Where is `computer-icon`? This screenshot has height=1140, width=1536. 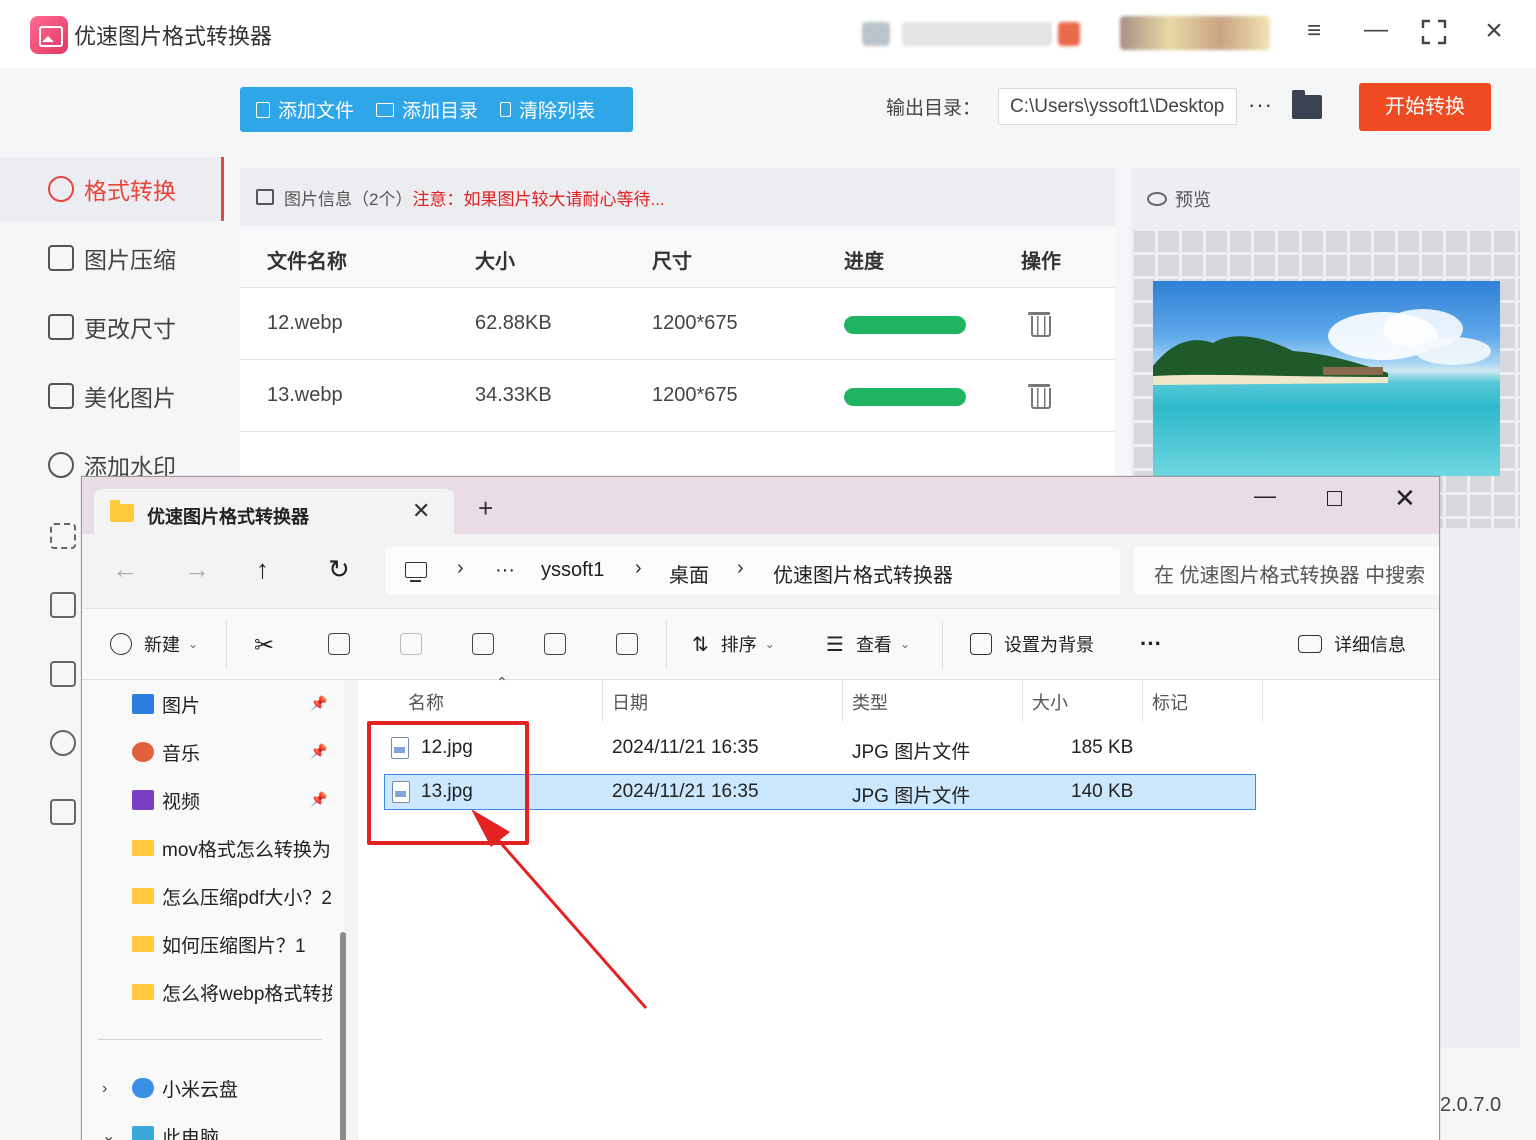 computer-icon is located at coordinates (416, 572).